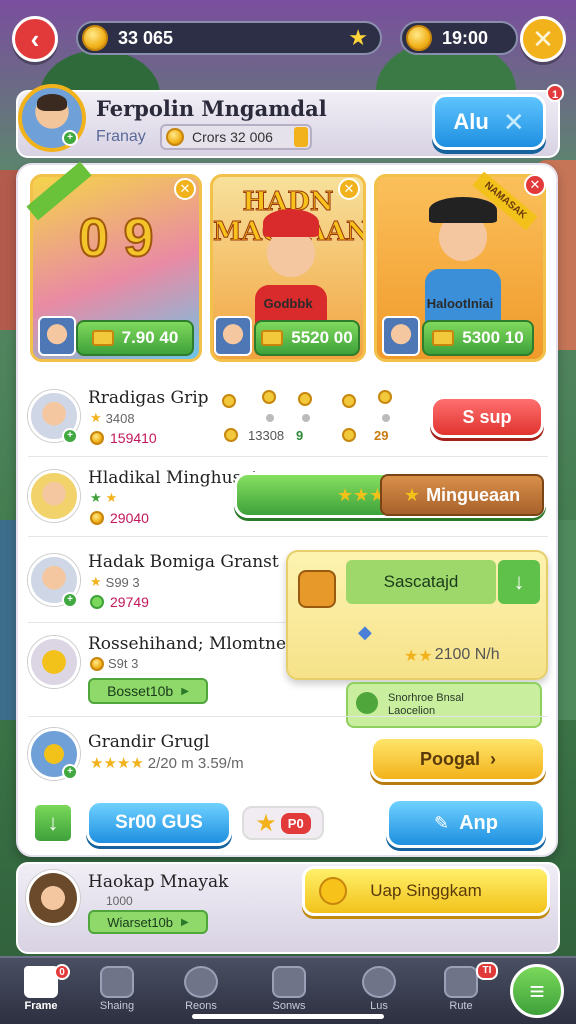  Describe the element at coordinates (140, 691) in the screenshot. I see `row-chip-label: Bosset10b` at that location.